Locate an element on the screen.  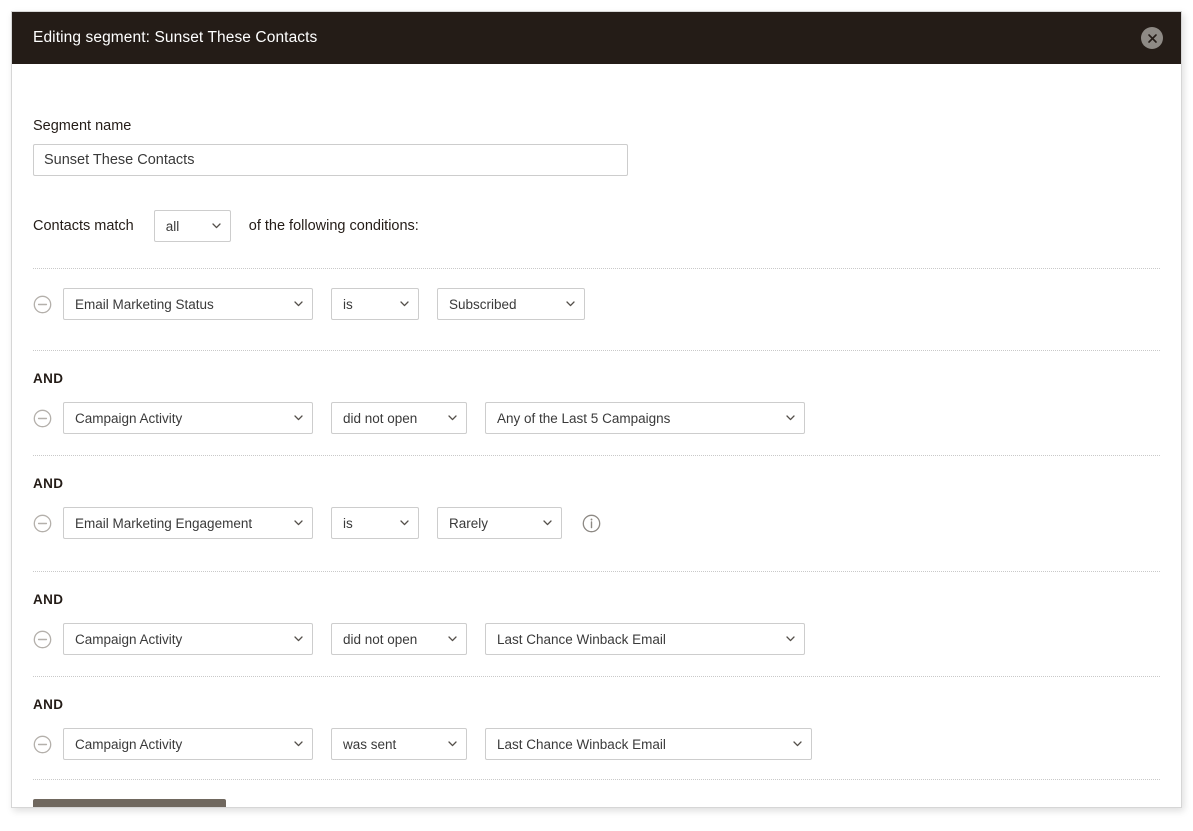
cancel-link: Cancel is located at coordinates (280, 807).